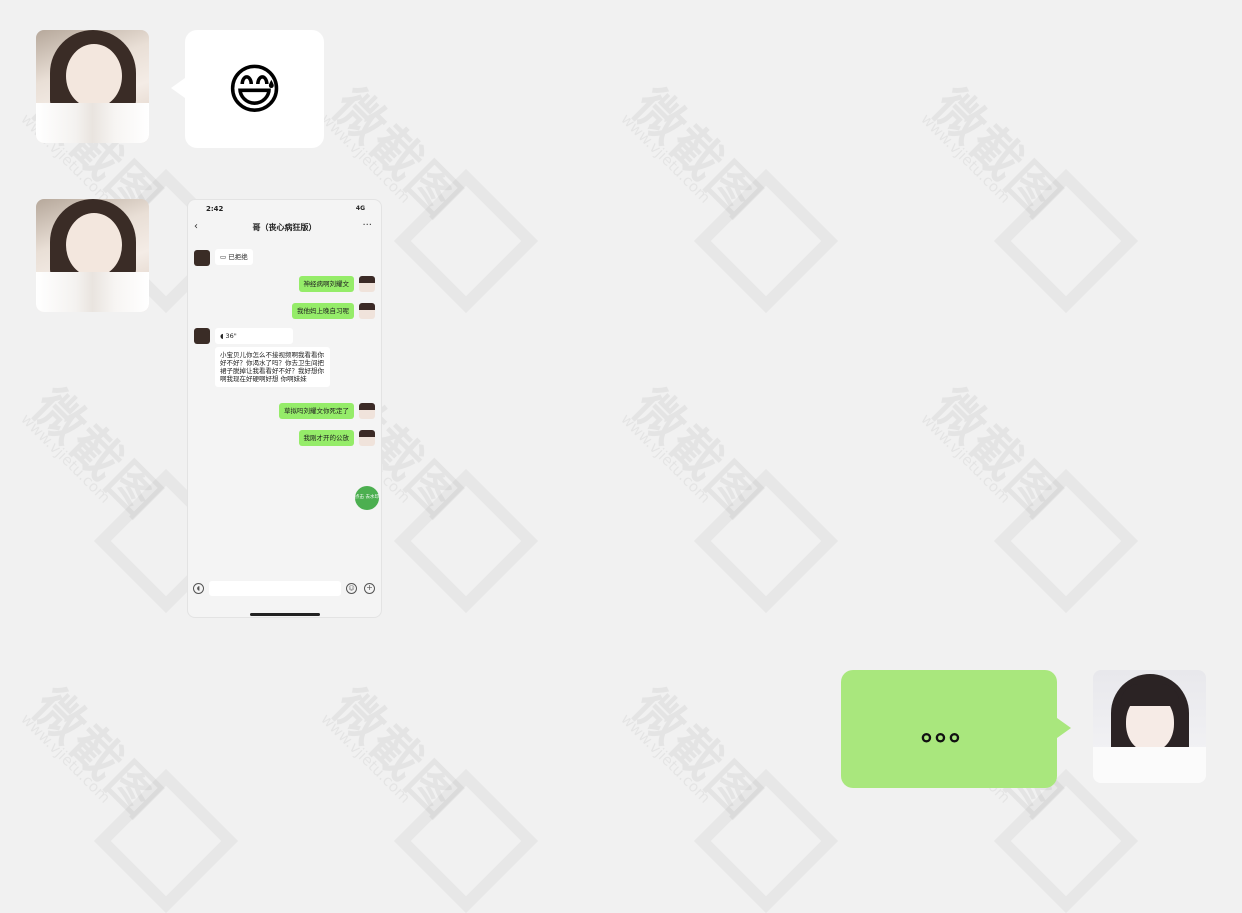 This screenshot has width=1242, height=913. I want to click on message-text: 。。。, so click(948, 730).